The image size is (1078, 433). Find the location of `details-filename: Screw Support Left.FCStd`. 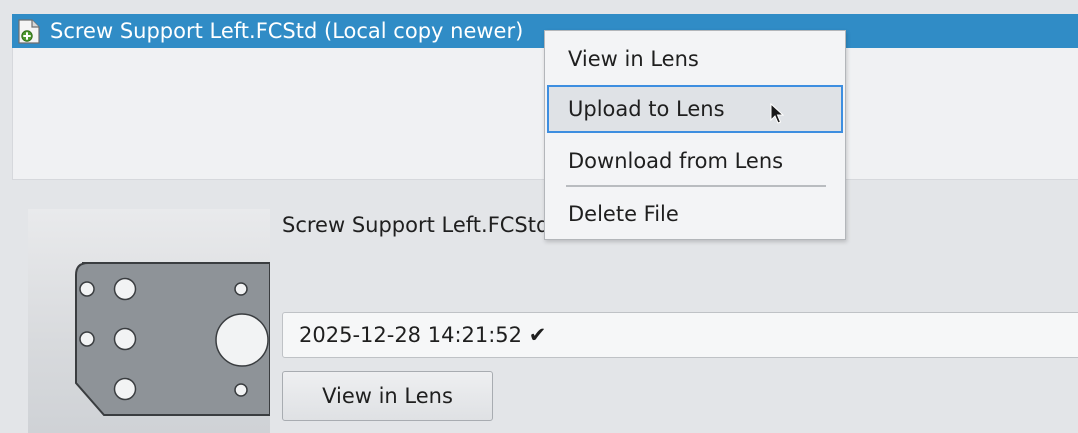

details-filename: Screw Support Left.FCStd is located at coordinates (416, 225).